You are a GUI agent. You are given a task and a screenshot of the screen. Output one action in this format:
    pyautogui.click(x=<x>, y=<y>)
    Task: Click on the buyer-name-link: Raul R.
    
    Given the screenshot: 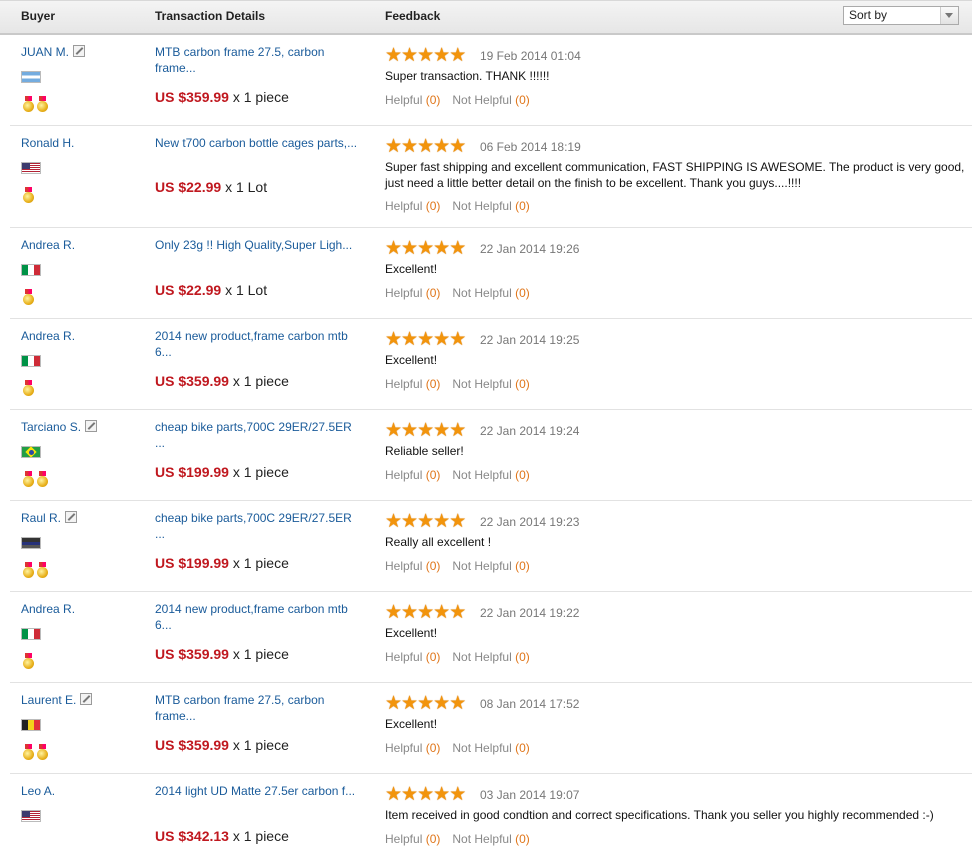 What is the action you would take?
    pyautogui.click(x=49, y=518)
    